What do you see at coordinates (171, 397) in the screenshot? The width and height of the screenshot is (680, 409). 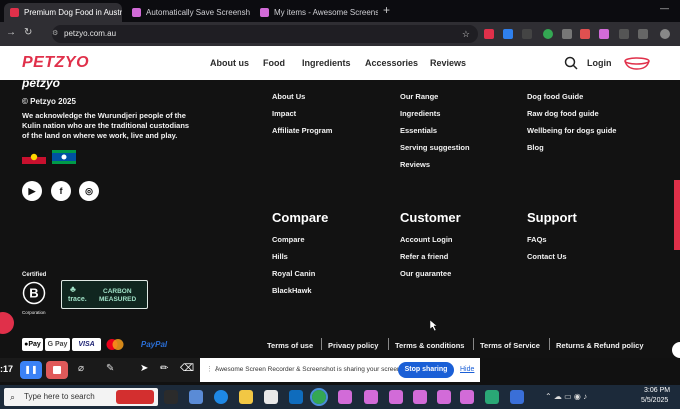 I see `task-view-icon` at bounding box center [171, 397].